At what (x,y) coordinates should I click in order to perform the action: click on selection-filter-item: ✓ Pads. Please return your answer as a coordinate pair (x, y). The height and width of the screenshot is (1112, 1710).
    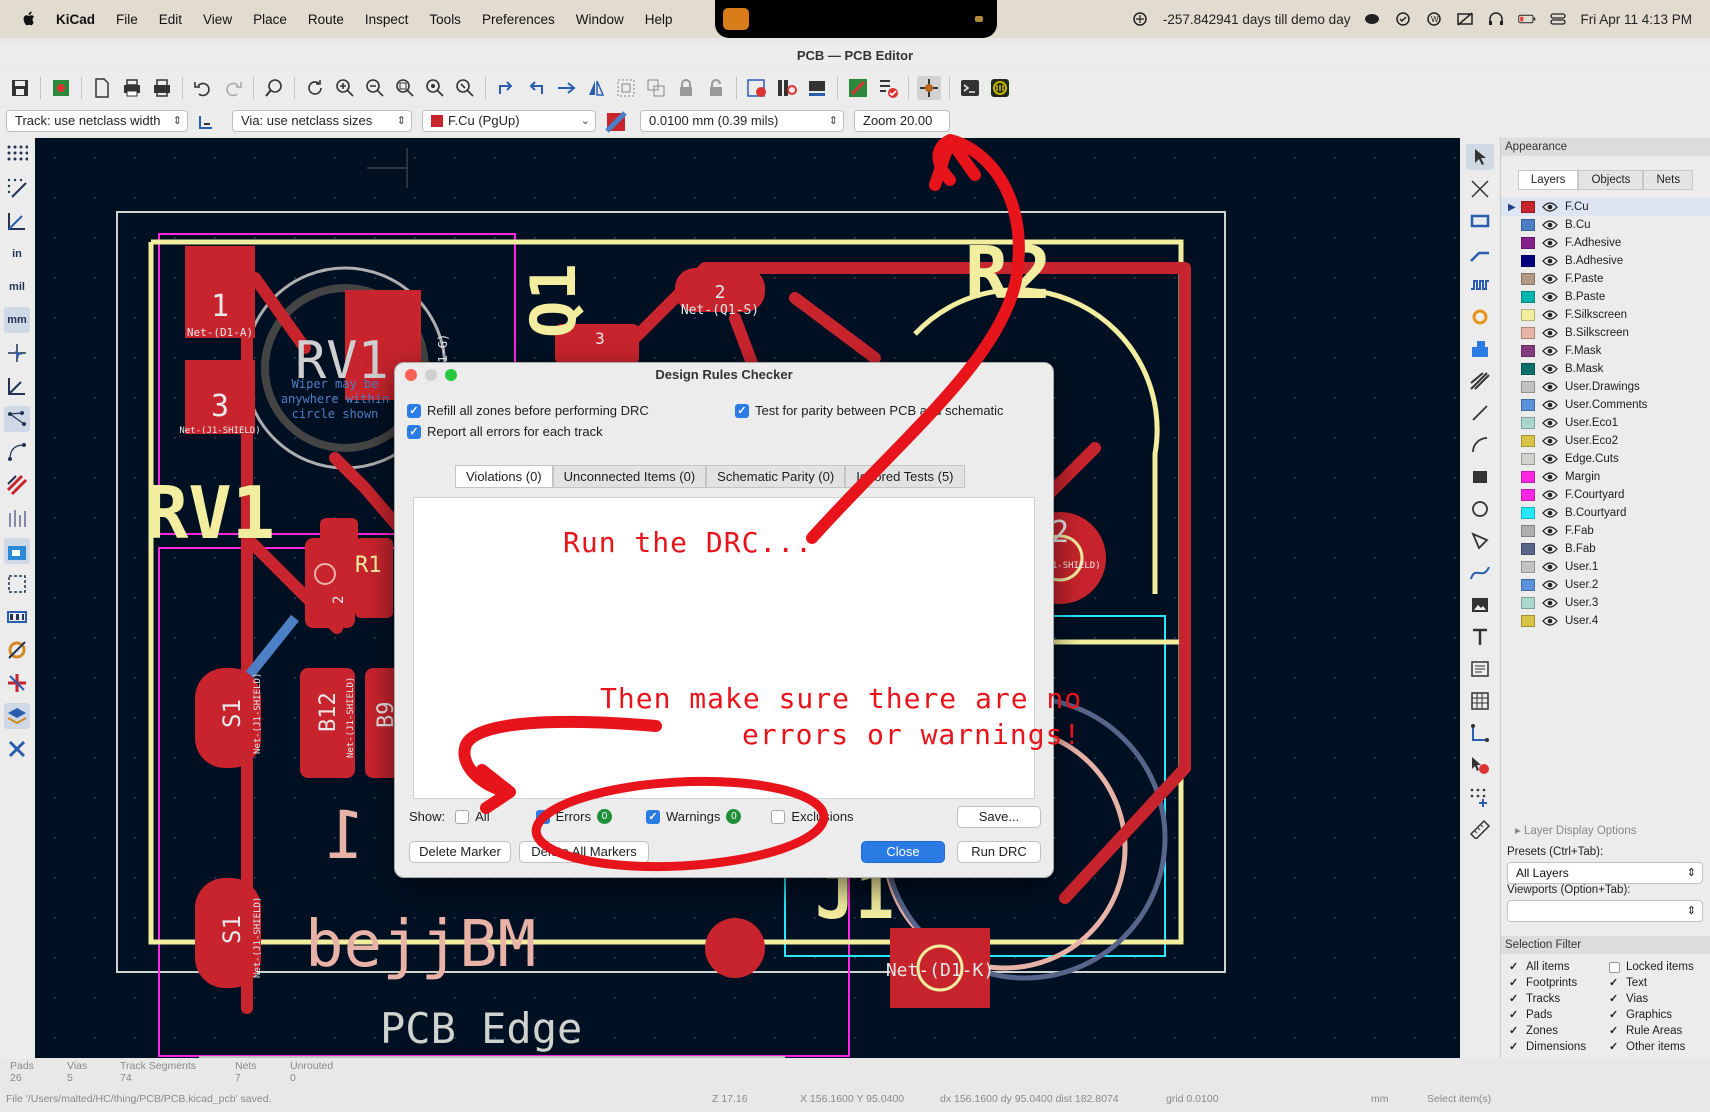
    Looking at the image, I should click on (1559, 1015).